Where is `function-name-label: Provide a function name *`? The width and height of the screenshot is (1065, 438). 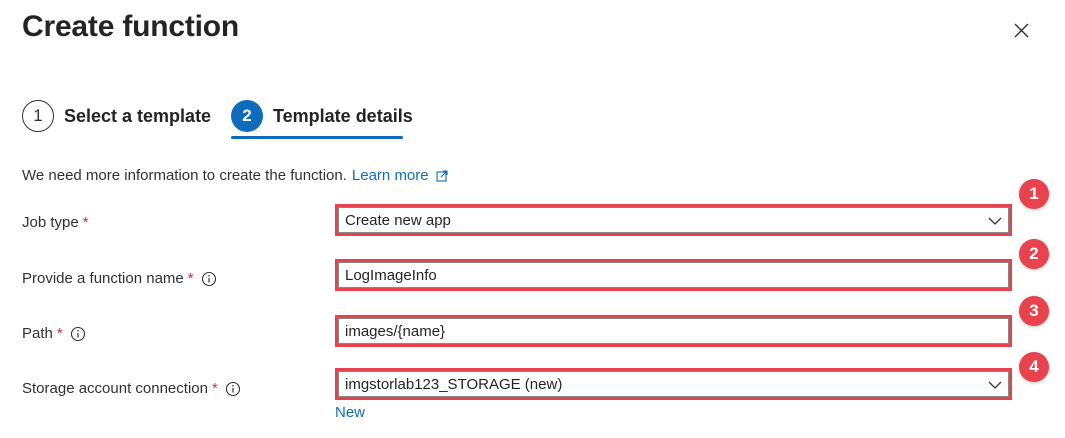 function-name-label: Provide a function name * is located at coordinates (119, 278).